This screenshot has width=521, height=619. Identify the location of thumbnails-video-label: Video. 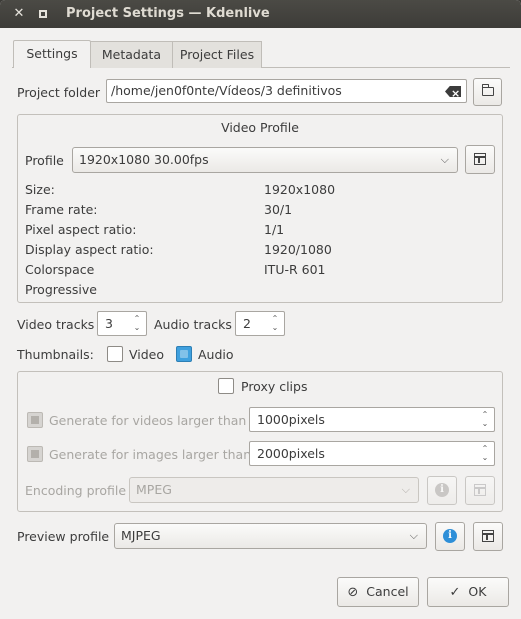
(146, 354).